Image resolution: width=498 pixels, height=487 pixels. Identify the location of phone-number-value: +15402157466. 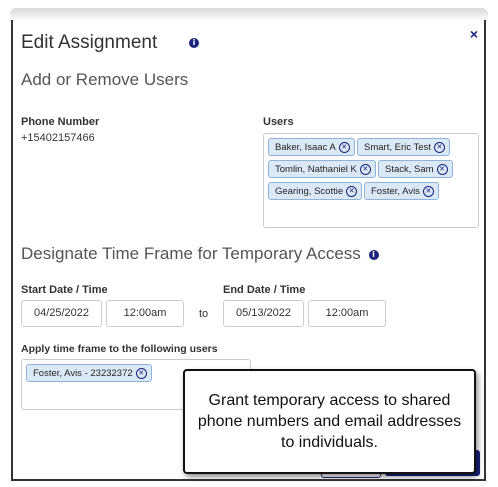
(58, 138).